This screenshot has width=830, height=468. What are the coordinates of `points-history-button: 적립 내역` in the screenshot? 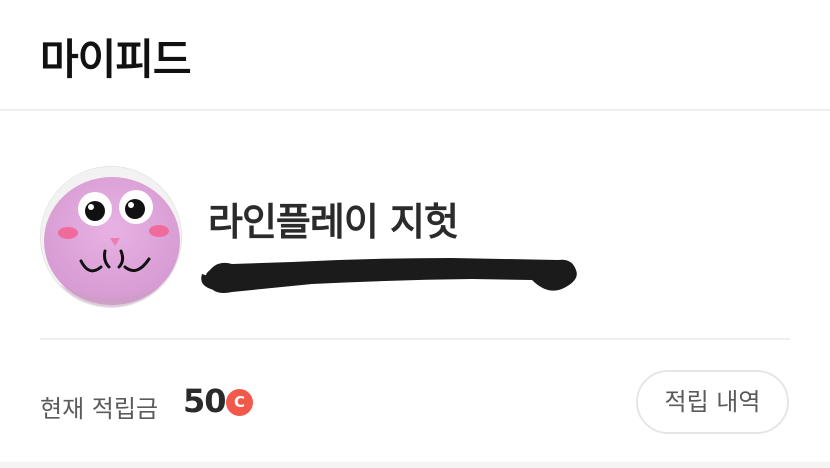 It's located at (712, 402).